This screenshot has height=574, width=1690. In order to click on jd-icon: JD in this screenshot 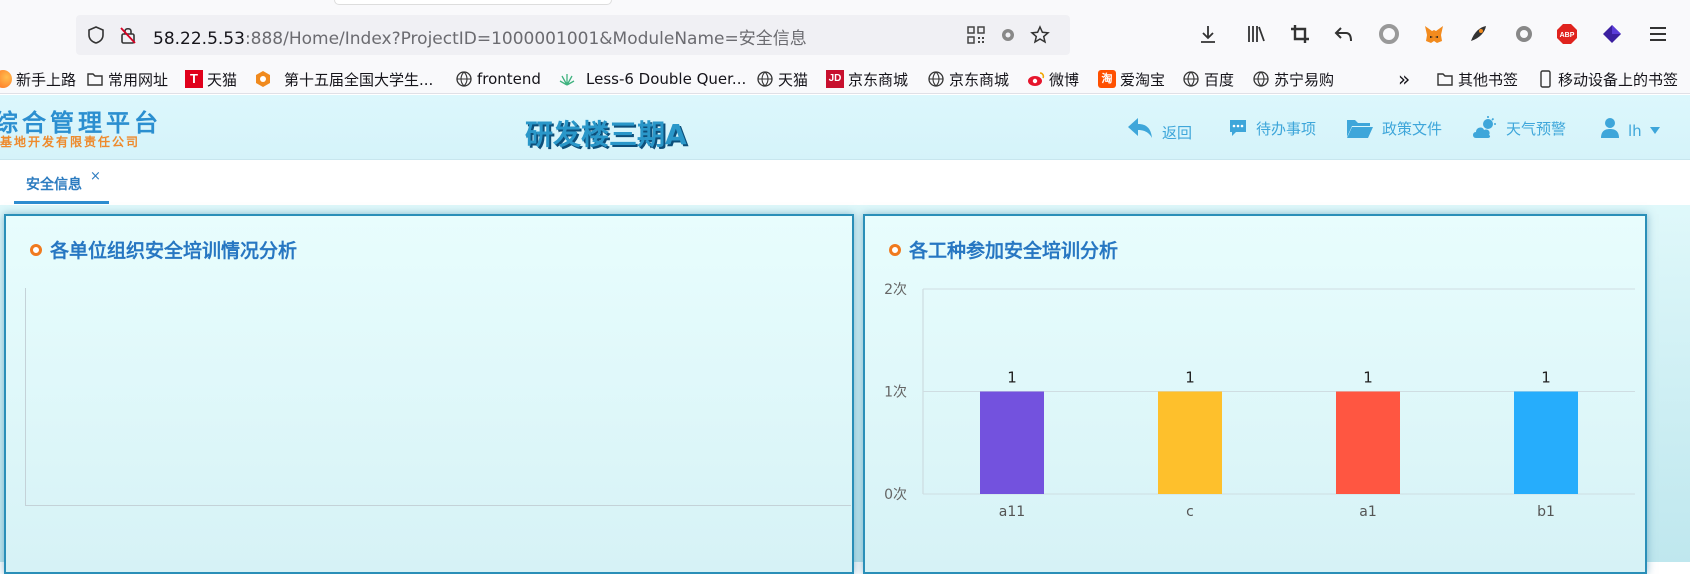, I will do `click(835, 79)`.